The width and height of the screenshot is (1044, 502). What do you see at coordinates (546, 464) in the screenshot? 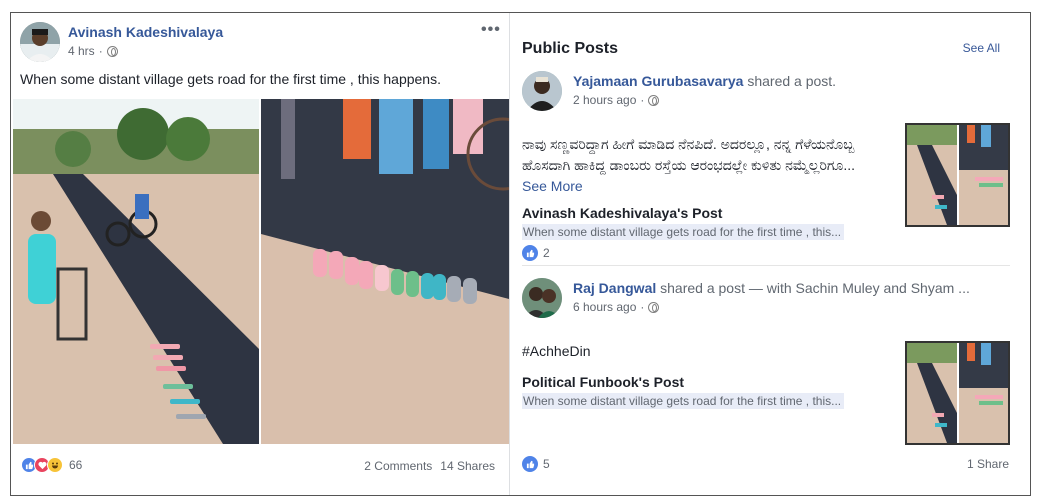
I see `like-count: 5` at bounding box center [546, 464].